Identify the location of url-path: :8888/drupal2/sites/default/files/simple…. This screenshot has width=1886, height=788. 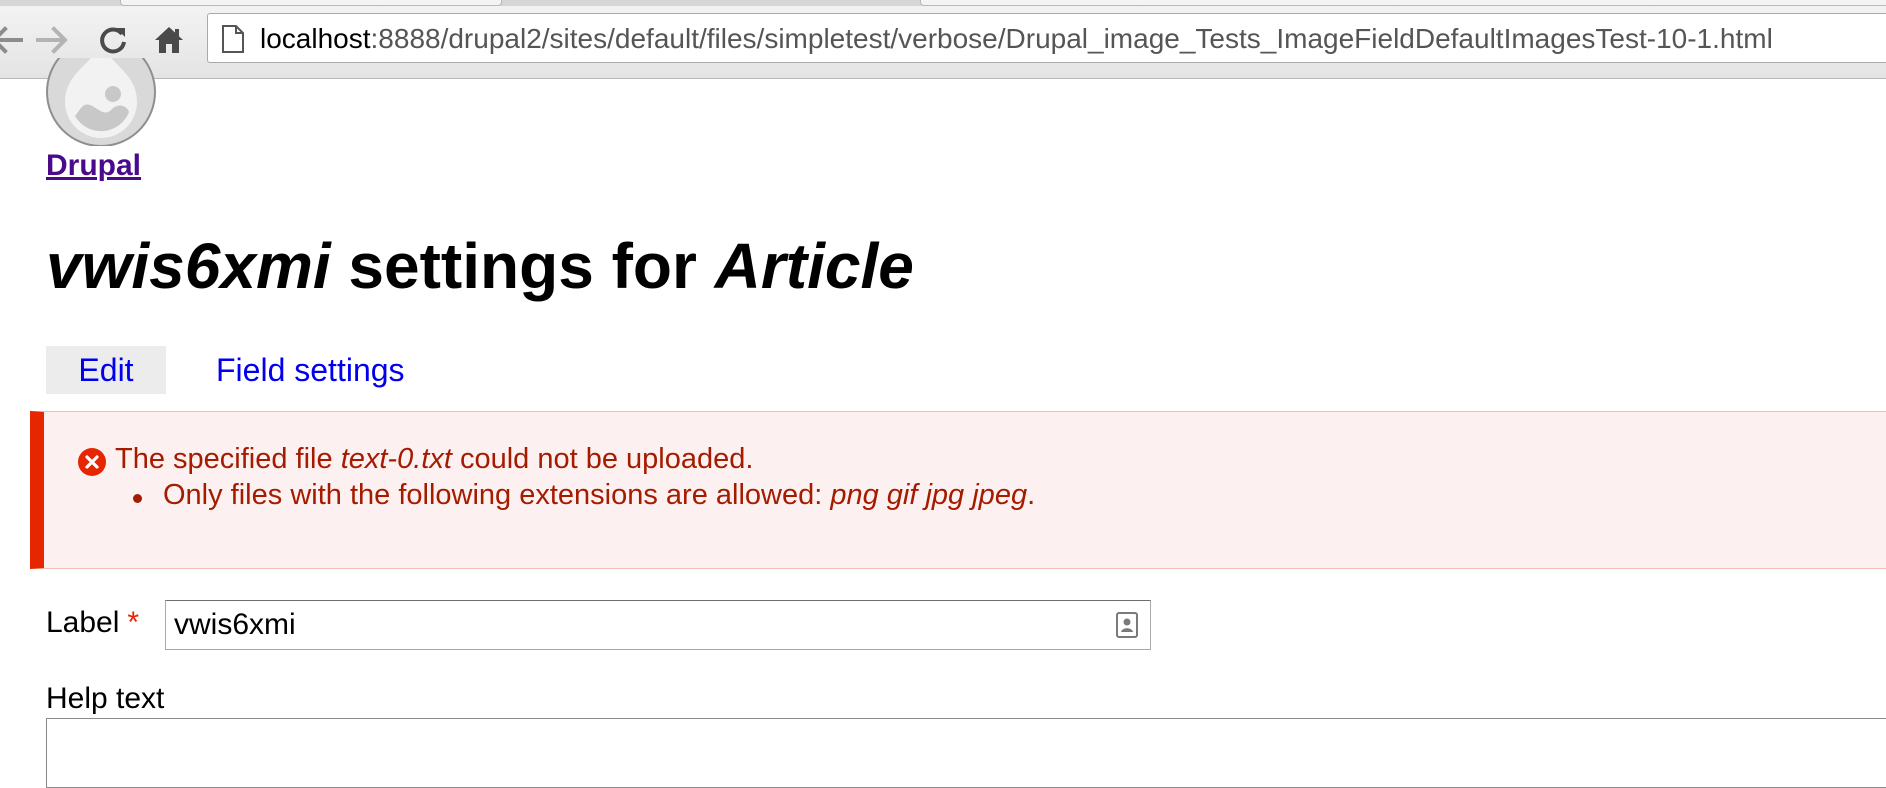
(1071, 38).